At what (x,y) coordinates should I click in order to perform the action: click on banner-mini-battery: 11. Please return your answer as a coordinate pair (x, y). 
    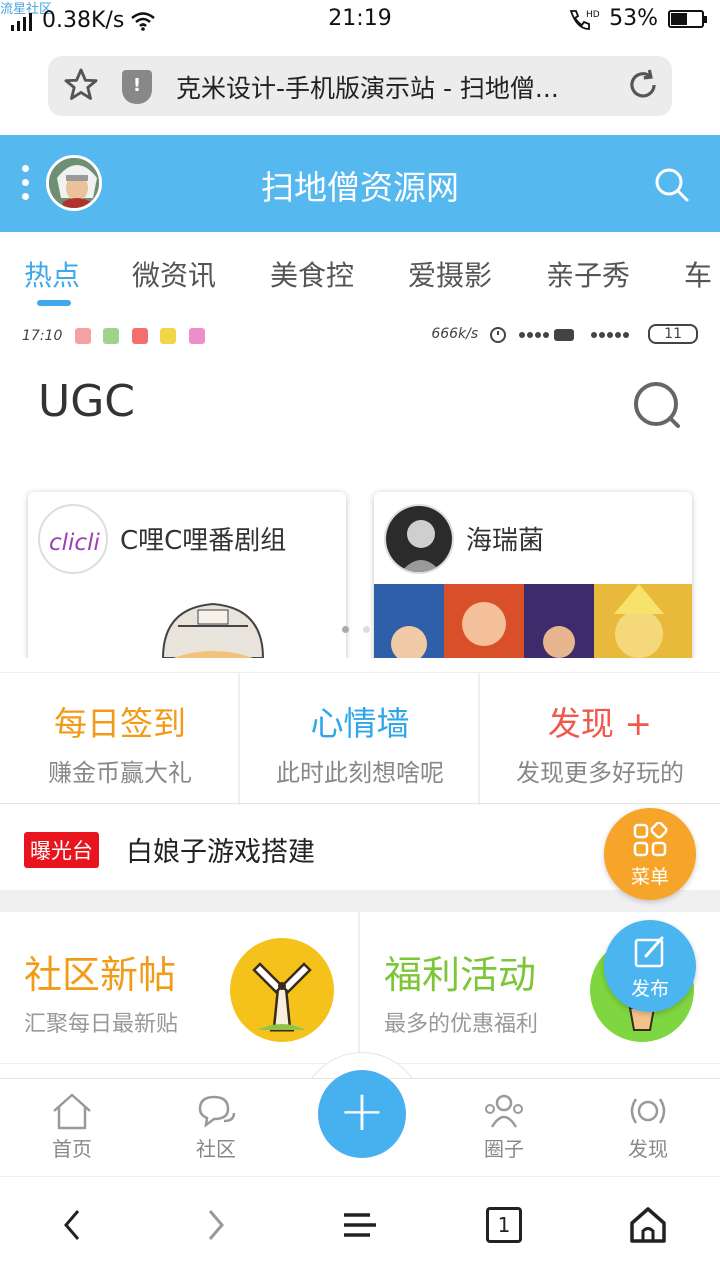
    Looking at the image, I should click on (673, 334).